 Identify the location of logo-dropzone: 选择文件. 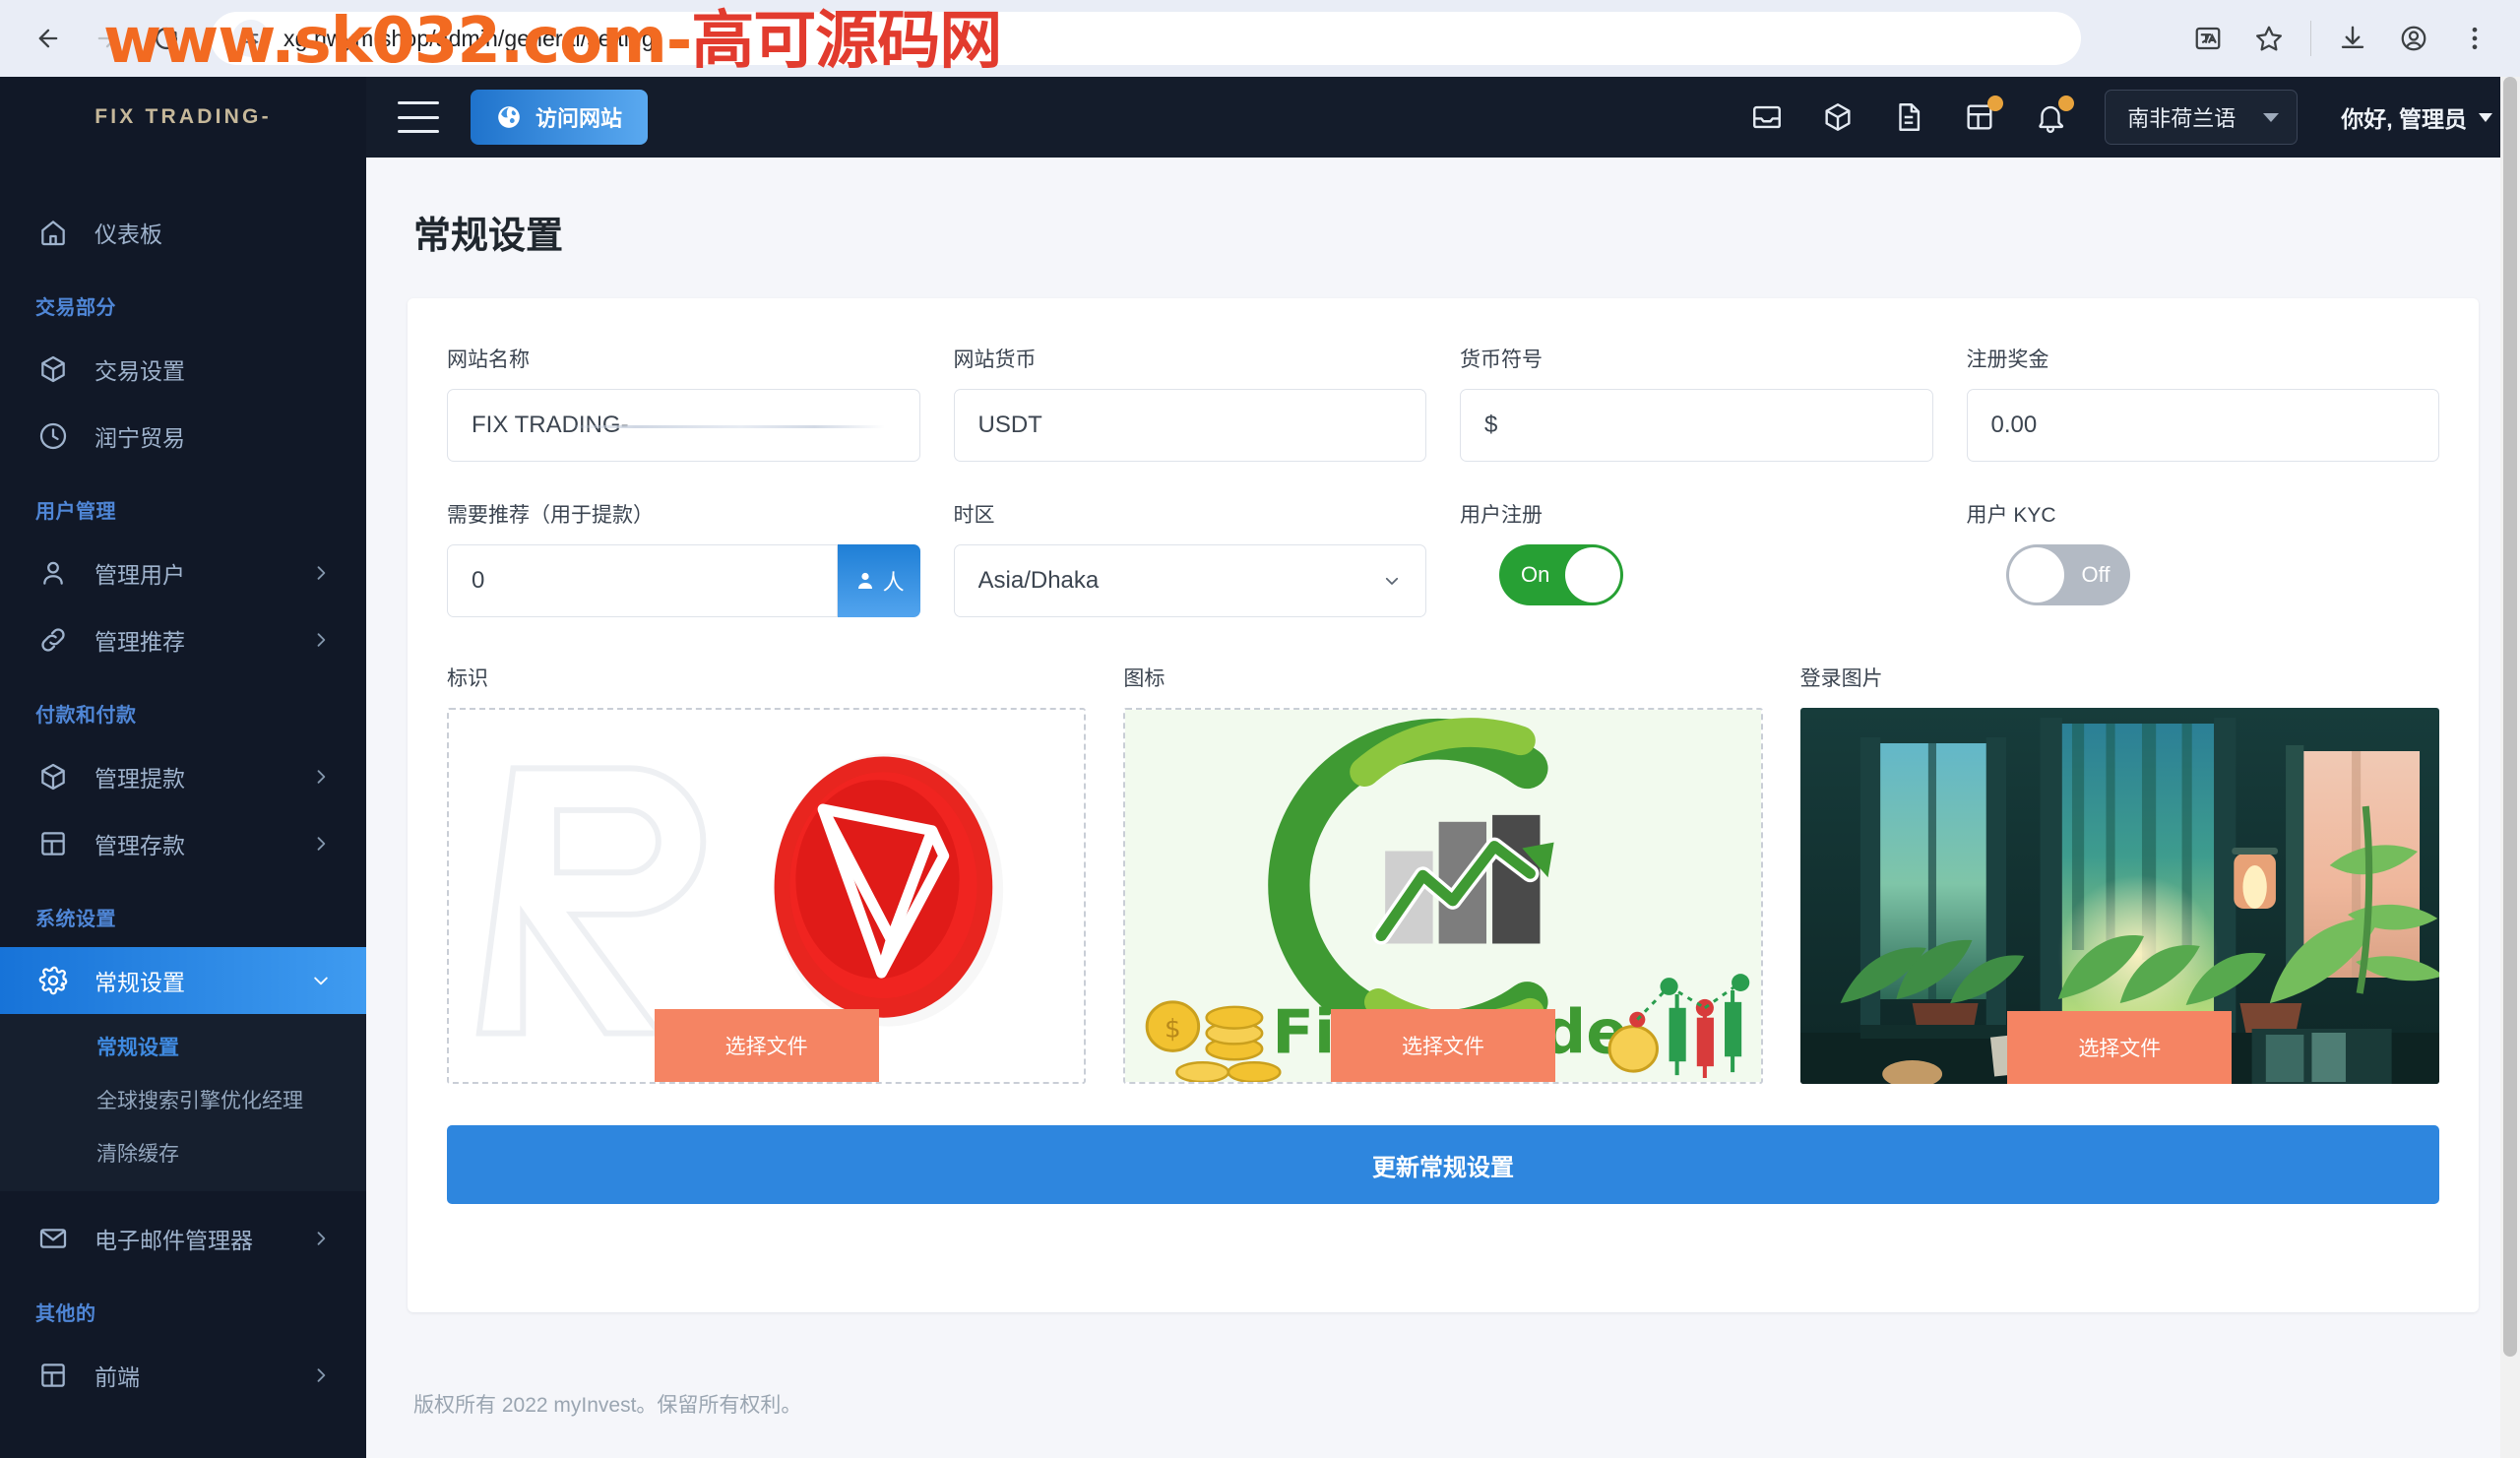
(767, 896).